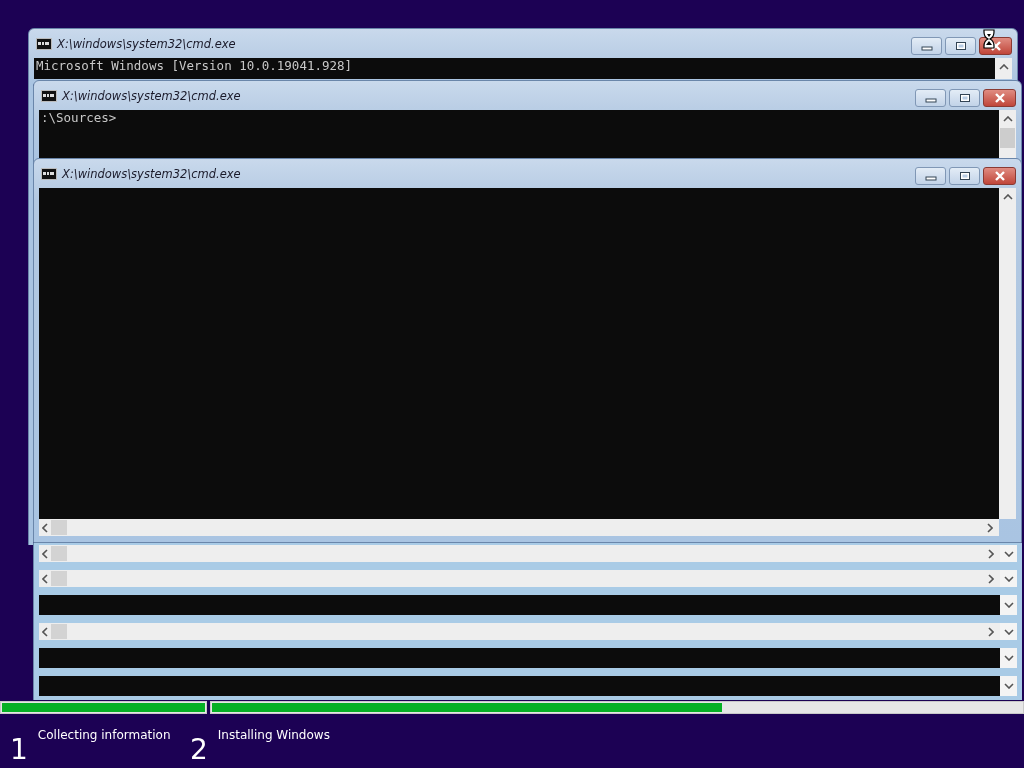  Describe the element at coordinates (273, 735) in the screenshot. I see `step-label: Installing Windows` at that location.